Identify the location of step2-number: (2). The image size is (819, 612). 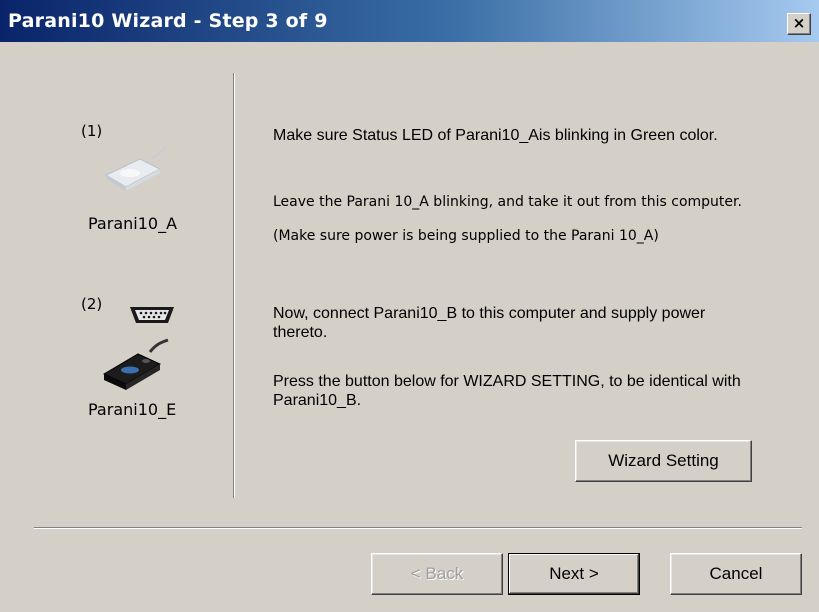
(92, 304).